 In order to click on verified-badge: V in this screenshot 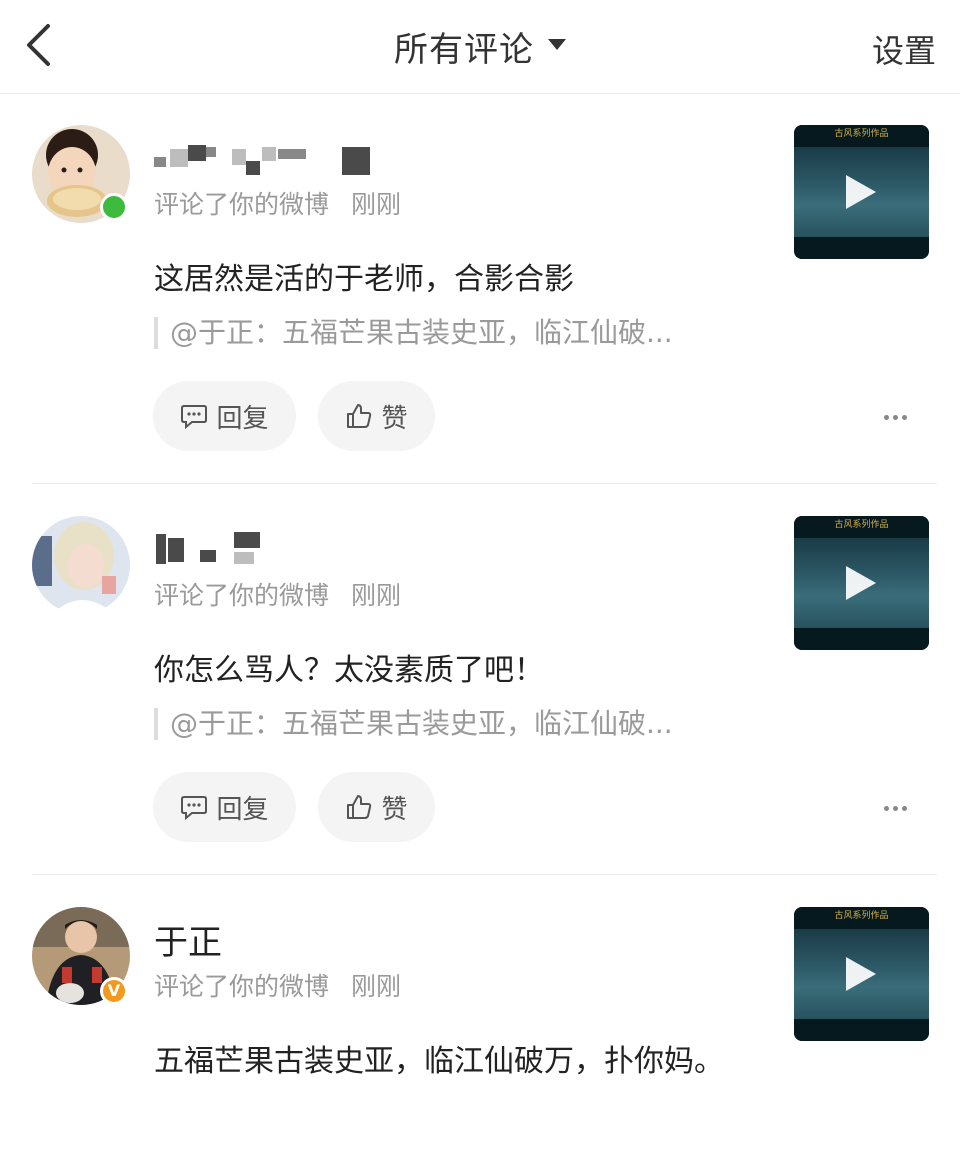, I will do `click(114, 991)`.